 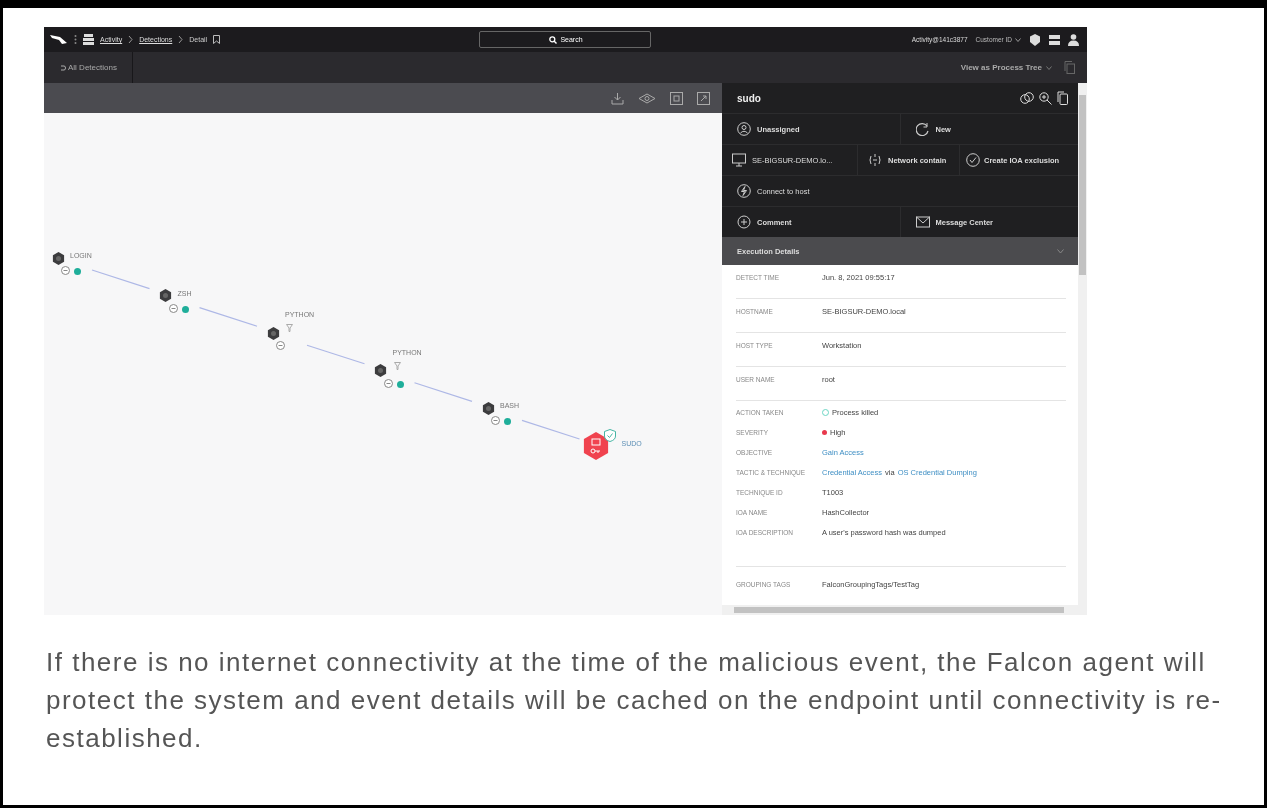 I want to click on copy-icon, so click(x=1062, y=98).